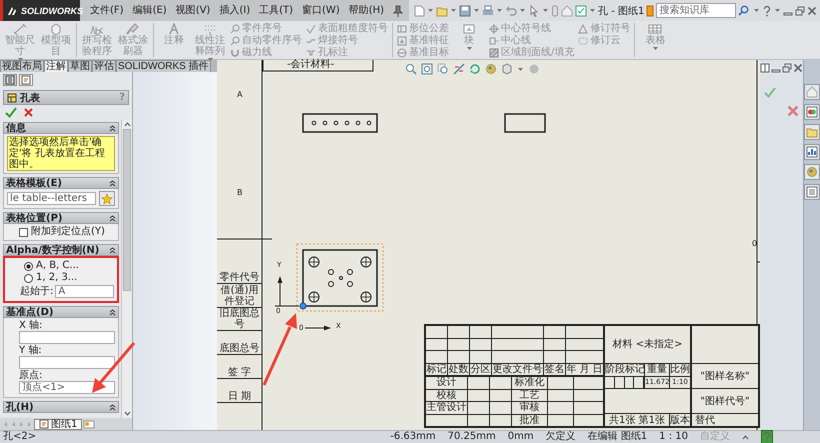 This screenshot has width=820, height=443. I want to click on menu-item: 文件(F), so click(107, 10).